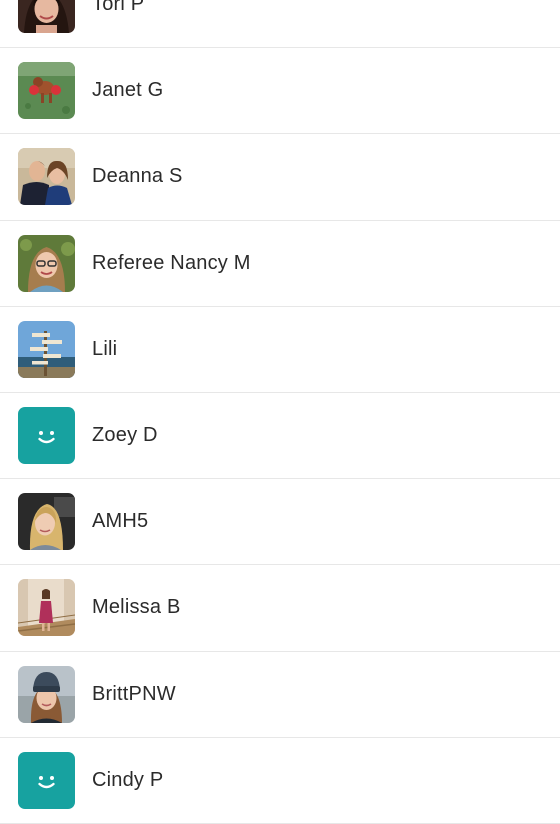 The width and height of the screenshot is (560, 824). I want to click on photo-woman-glasses-icon, so click(46, 263).